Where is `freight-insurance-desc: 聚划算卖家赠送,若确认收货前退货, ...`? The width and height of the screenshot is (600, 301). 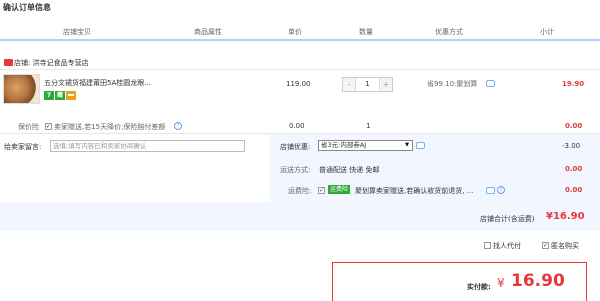 freight-insurance-desc: 聚划算卖家赠送,若确认收货前退货, ... is located at coordinates (414, 191).